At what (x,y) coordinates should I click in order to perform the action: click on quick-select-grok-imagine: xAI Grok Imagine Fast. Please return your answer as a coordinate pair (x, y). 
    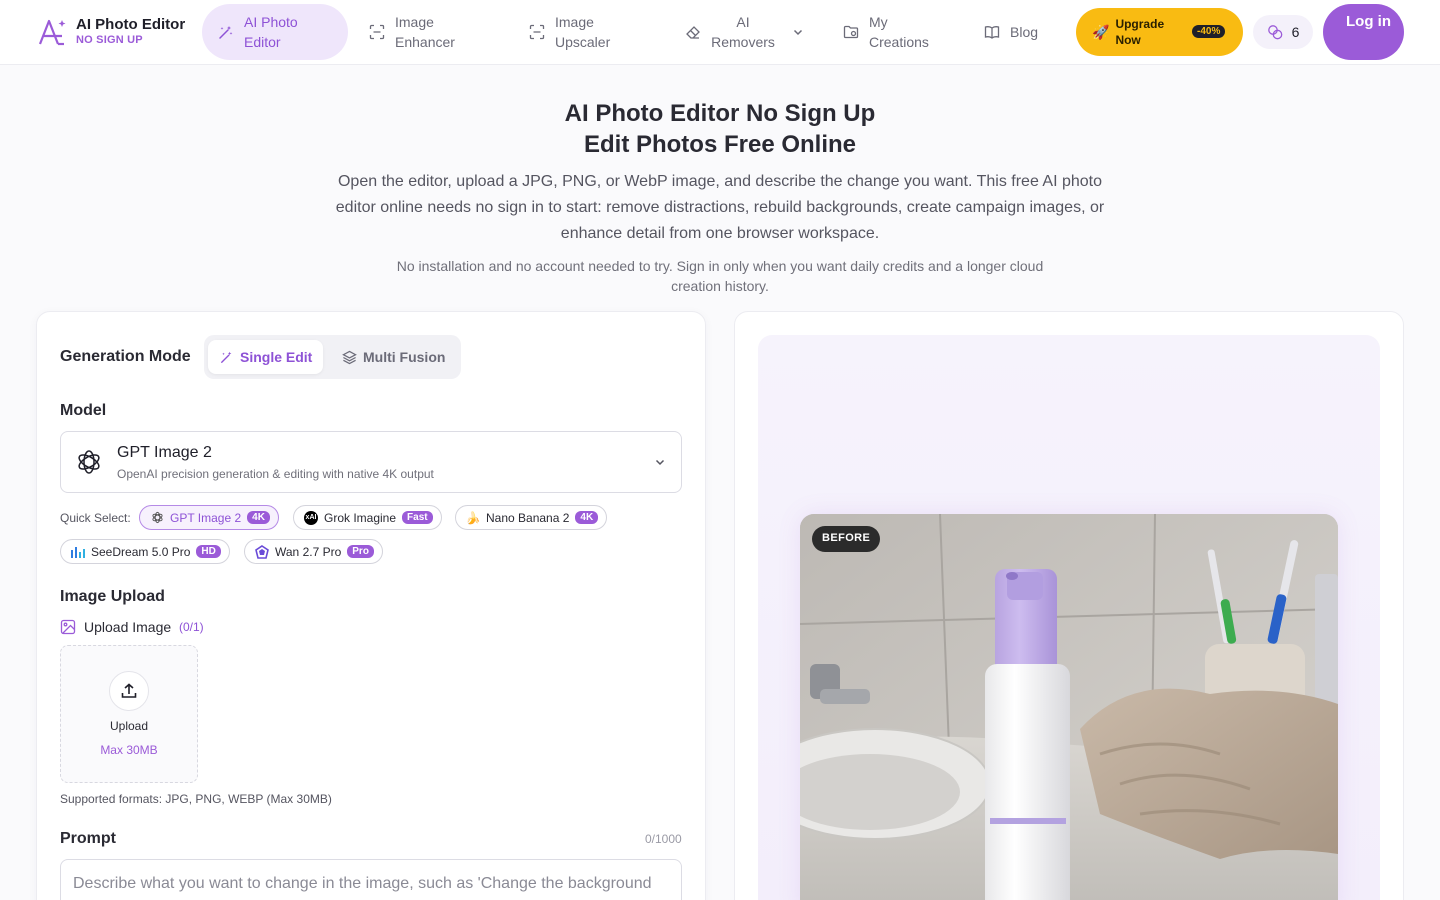
    Looking at the image, I should click on (367, 517).